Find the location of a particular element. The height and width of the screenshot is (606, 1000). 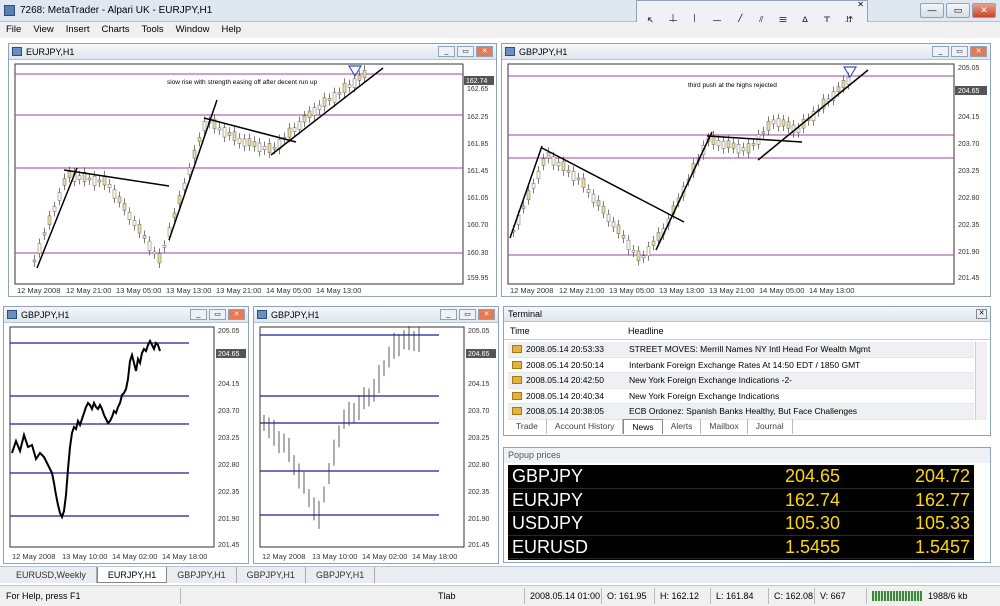

menu-charts: Charts is located at coordinates (116, 30).